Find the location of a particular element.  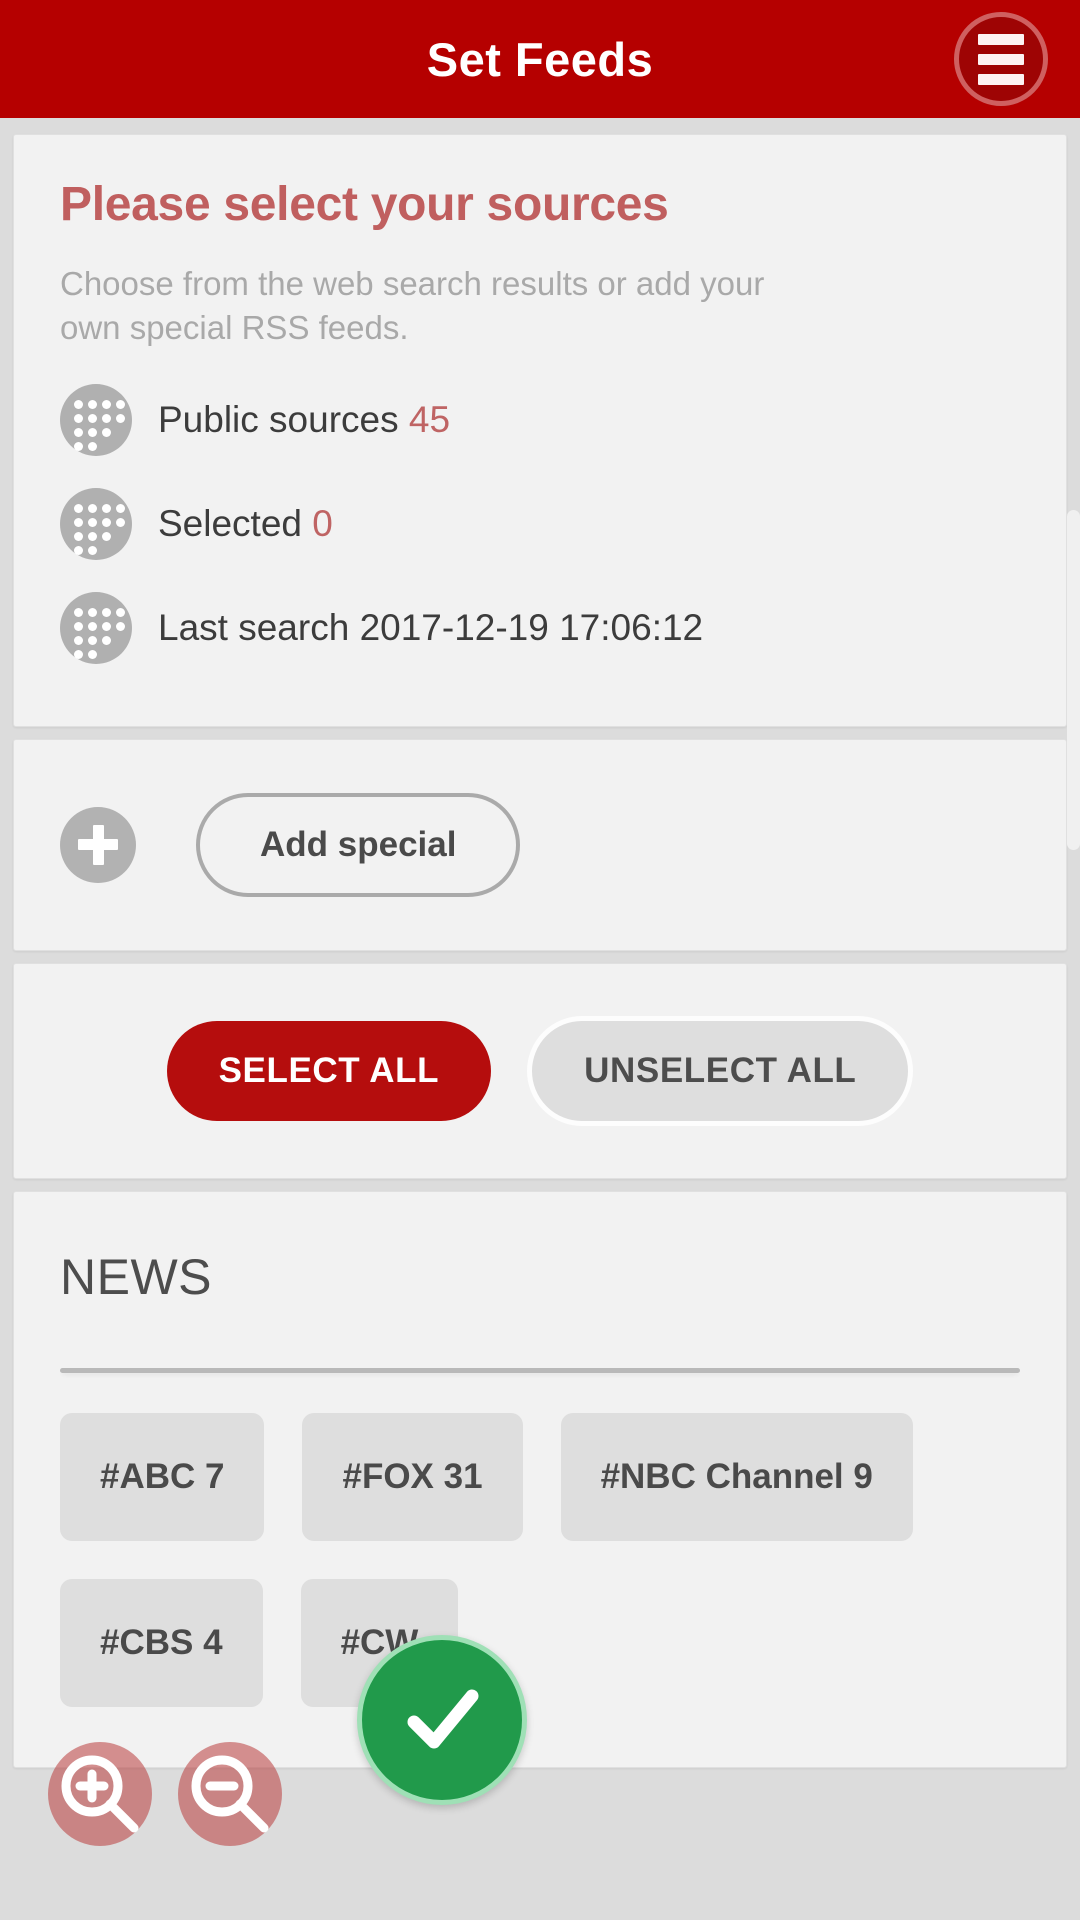

info-row-last-search: Last search 2017-12-19 17:06:12 is located at coordinates (540, 628).